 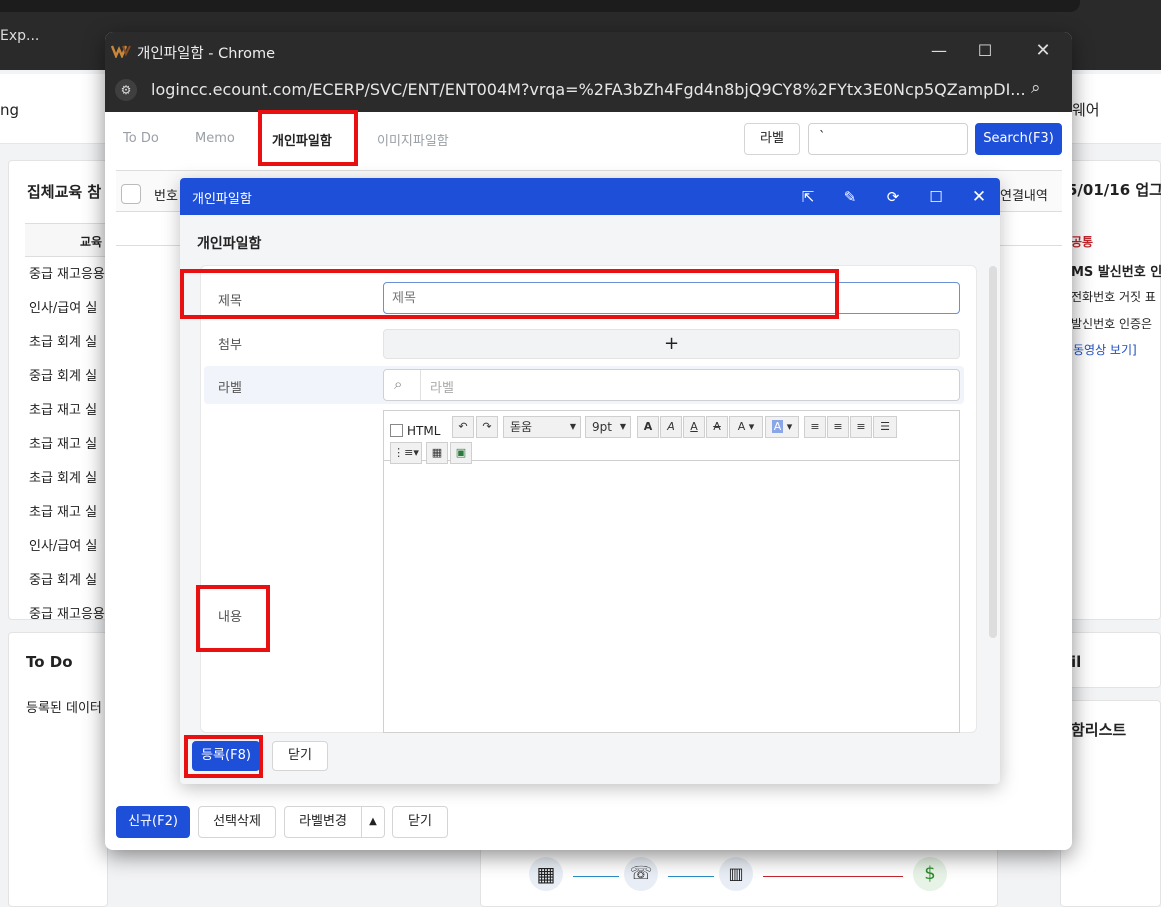 What do you see at coordinates (406, 453) in the screenshot?
I see `numbered-list-icon: ⋮≡▾` at bounding box center [406, 453].